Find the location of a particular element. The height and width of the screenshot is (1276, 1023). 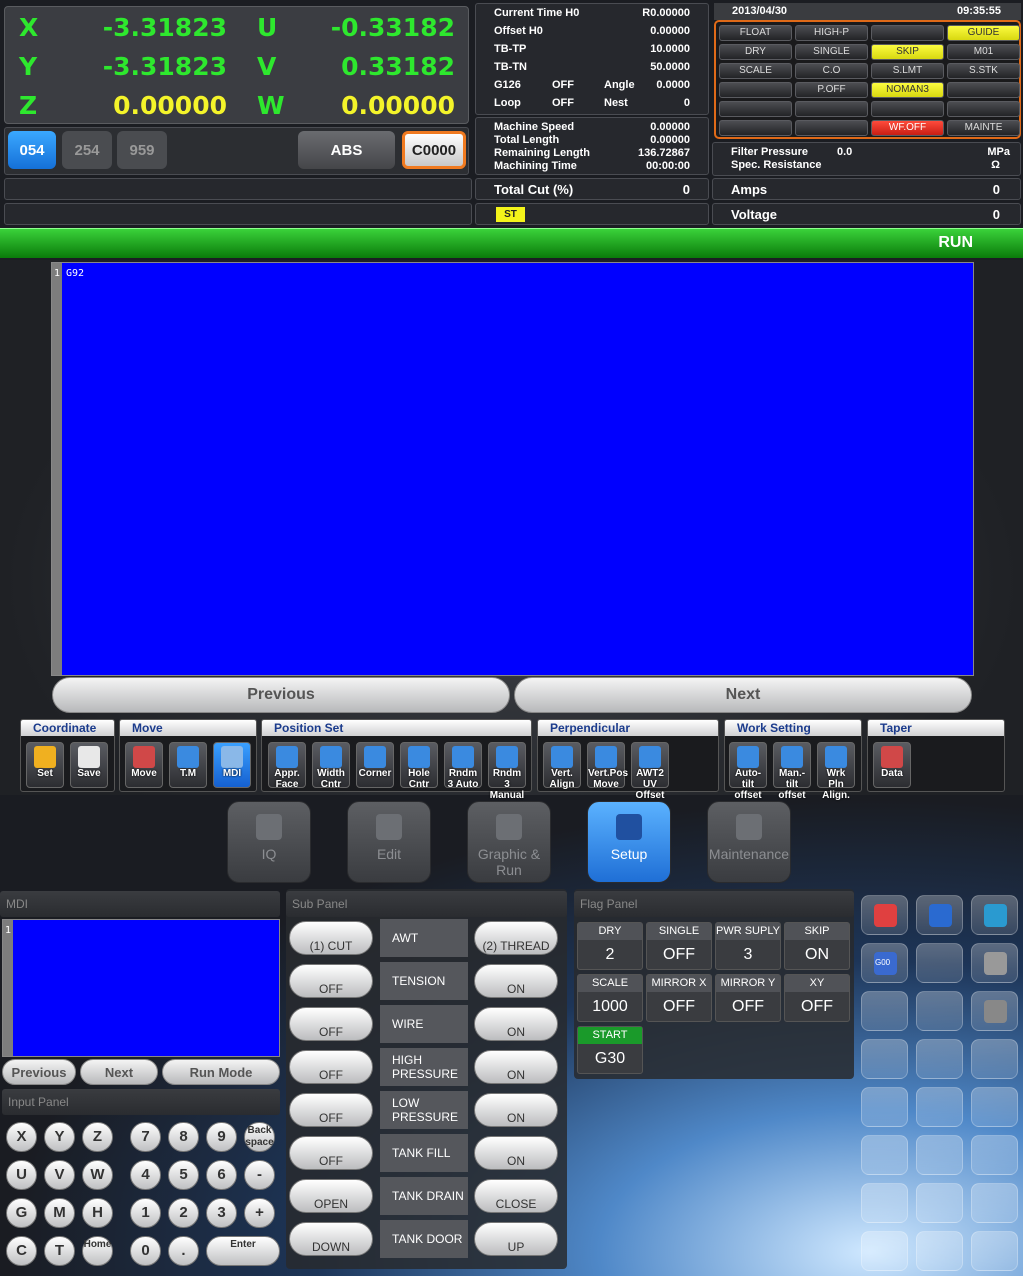

sub-left-button: DOWN is located at coordinates (331, 1239).